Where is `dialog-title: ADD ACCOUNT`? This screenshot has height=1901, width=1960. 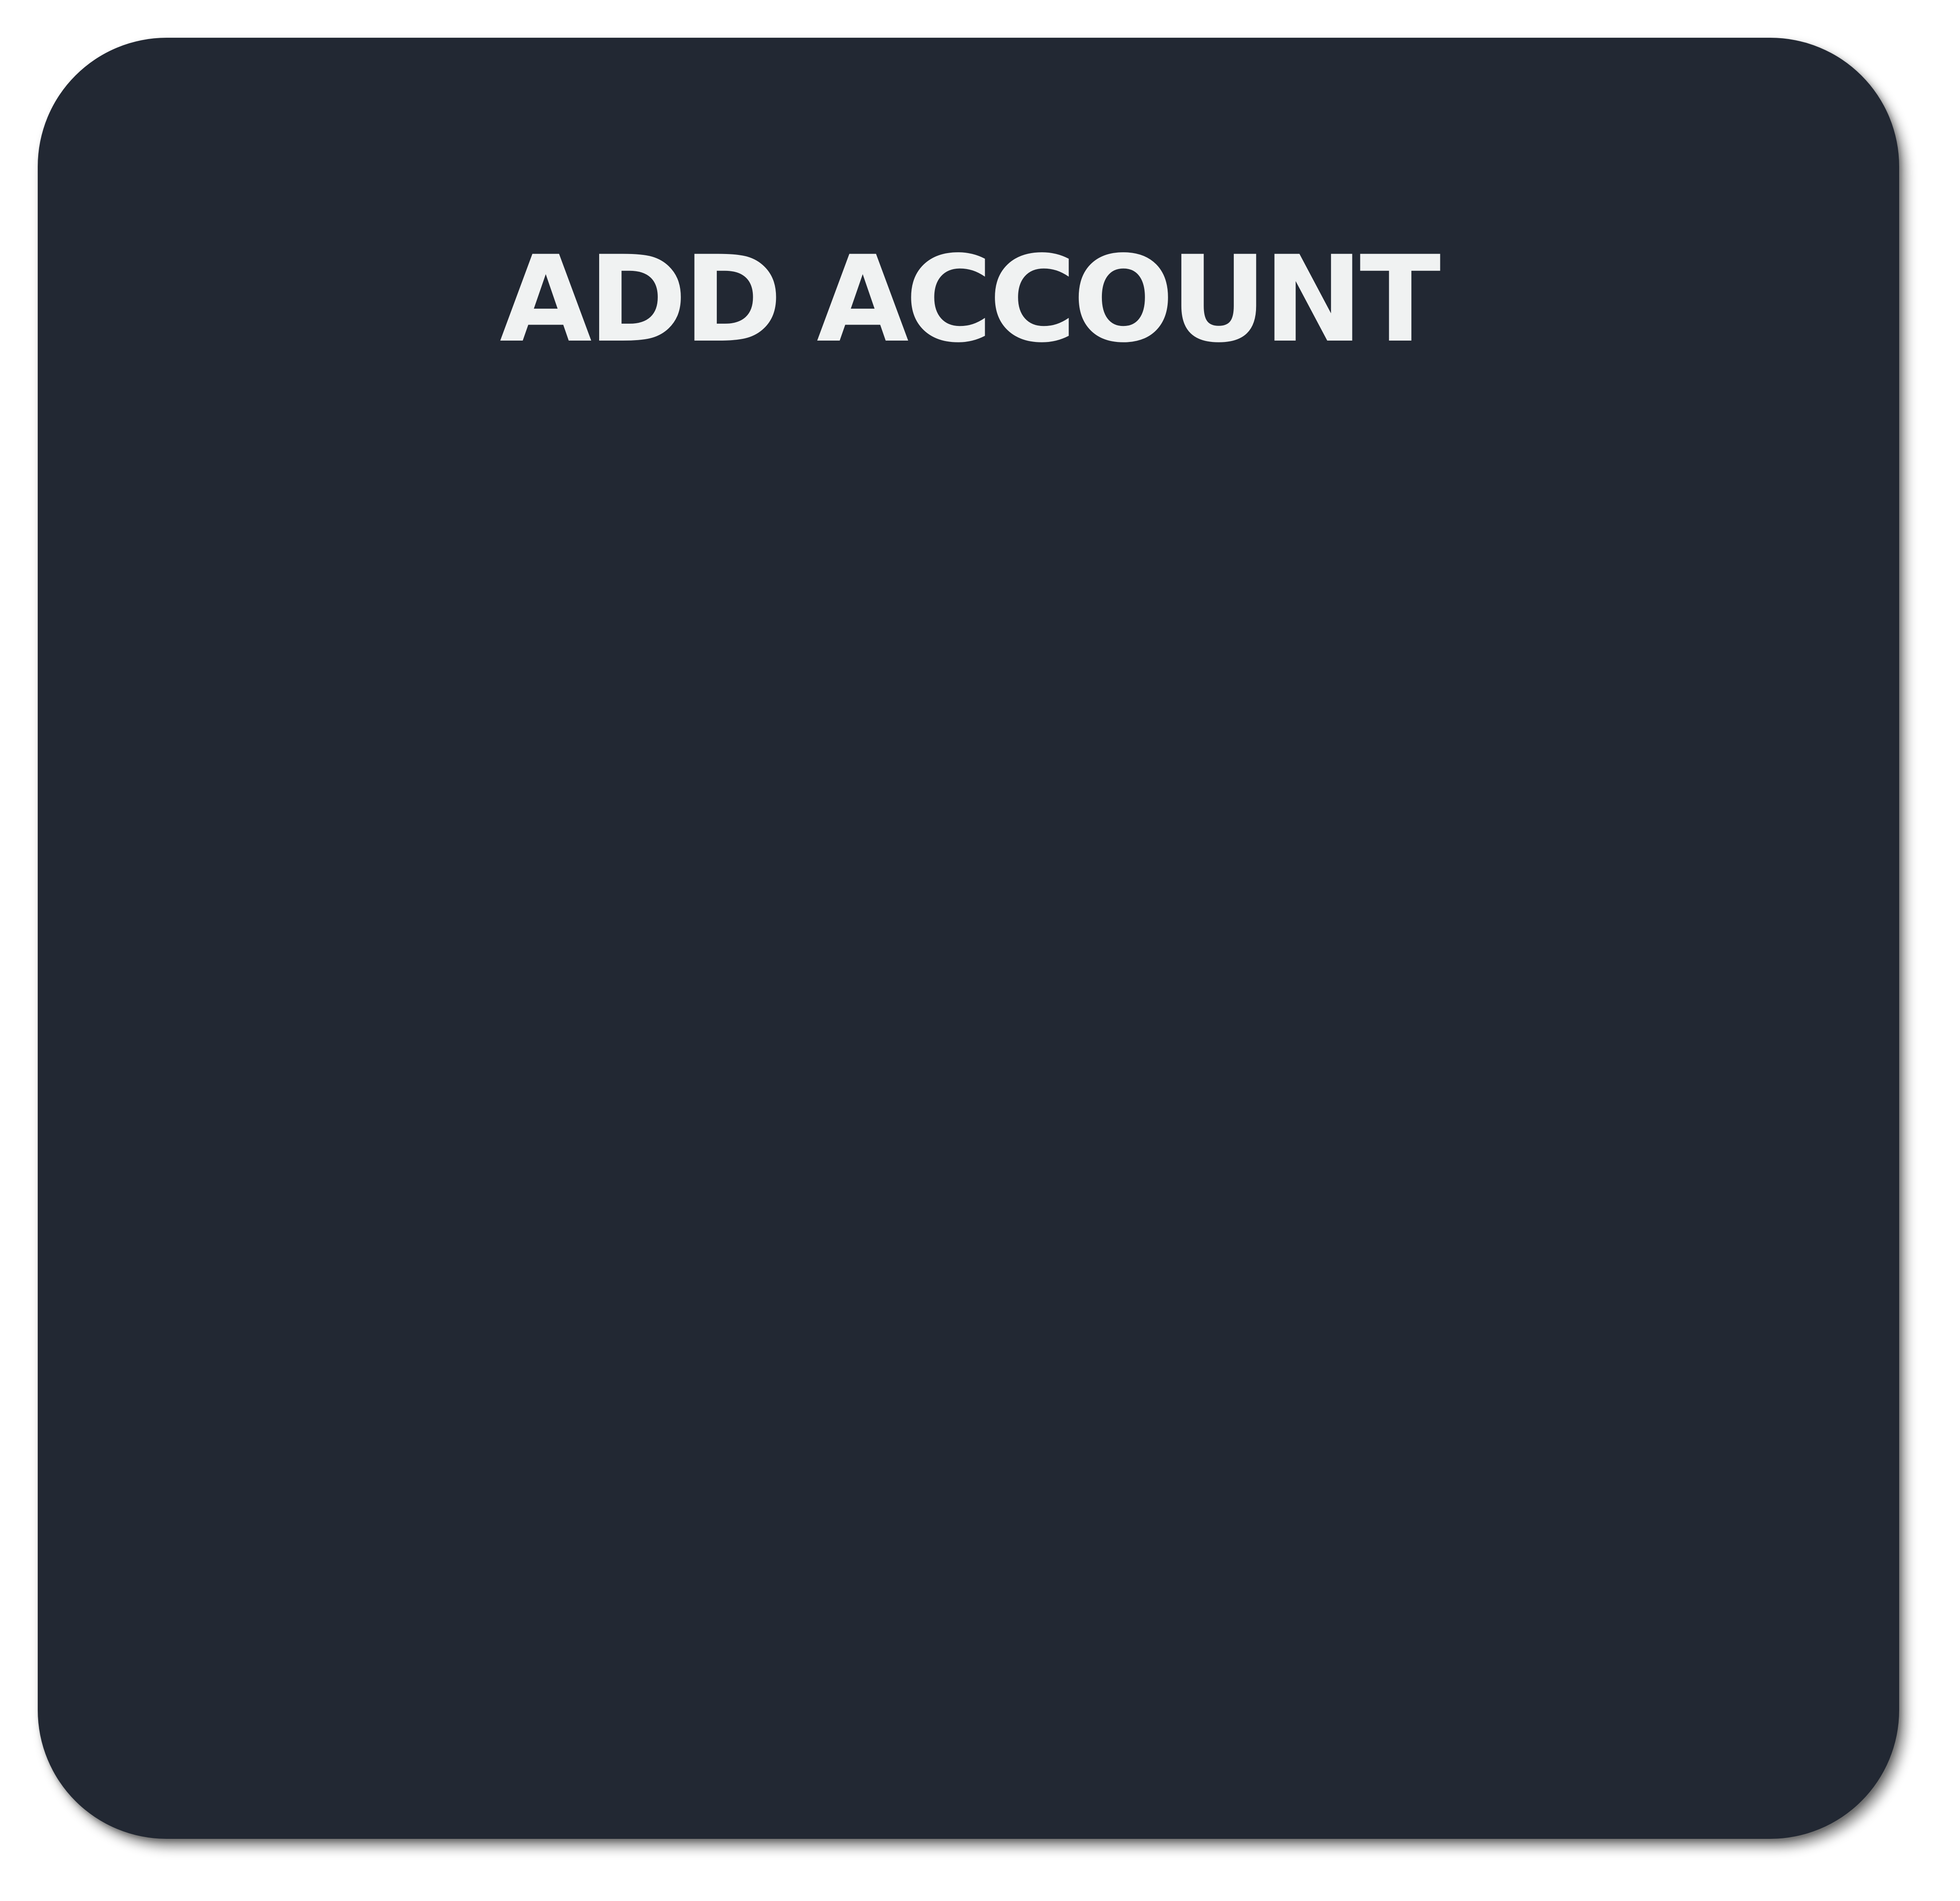 dialog-title: ADD ACCOUNT is located at coordinates (971, 299).